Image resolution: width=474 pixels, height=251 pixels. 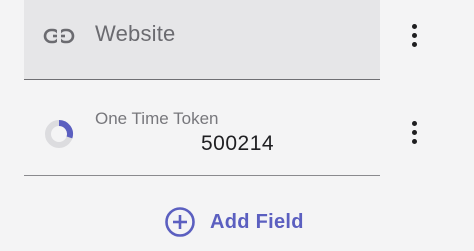 What do you see at coordinates (135, 33) in the screenshot?
I see `website-field-label: Website` at bounding box center [135, 33].